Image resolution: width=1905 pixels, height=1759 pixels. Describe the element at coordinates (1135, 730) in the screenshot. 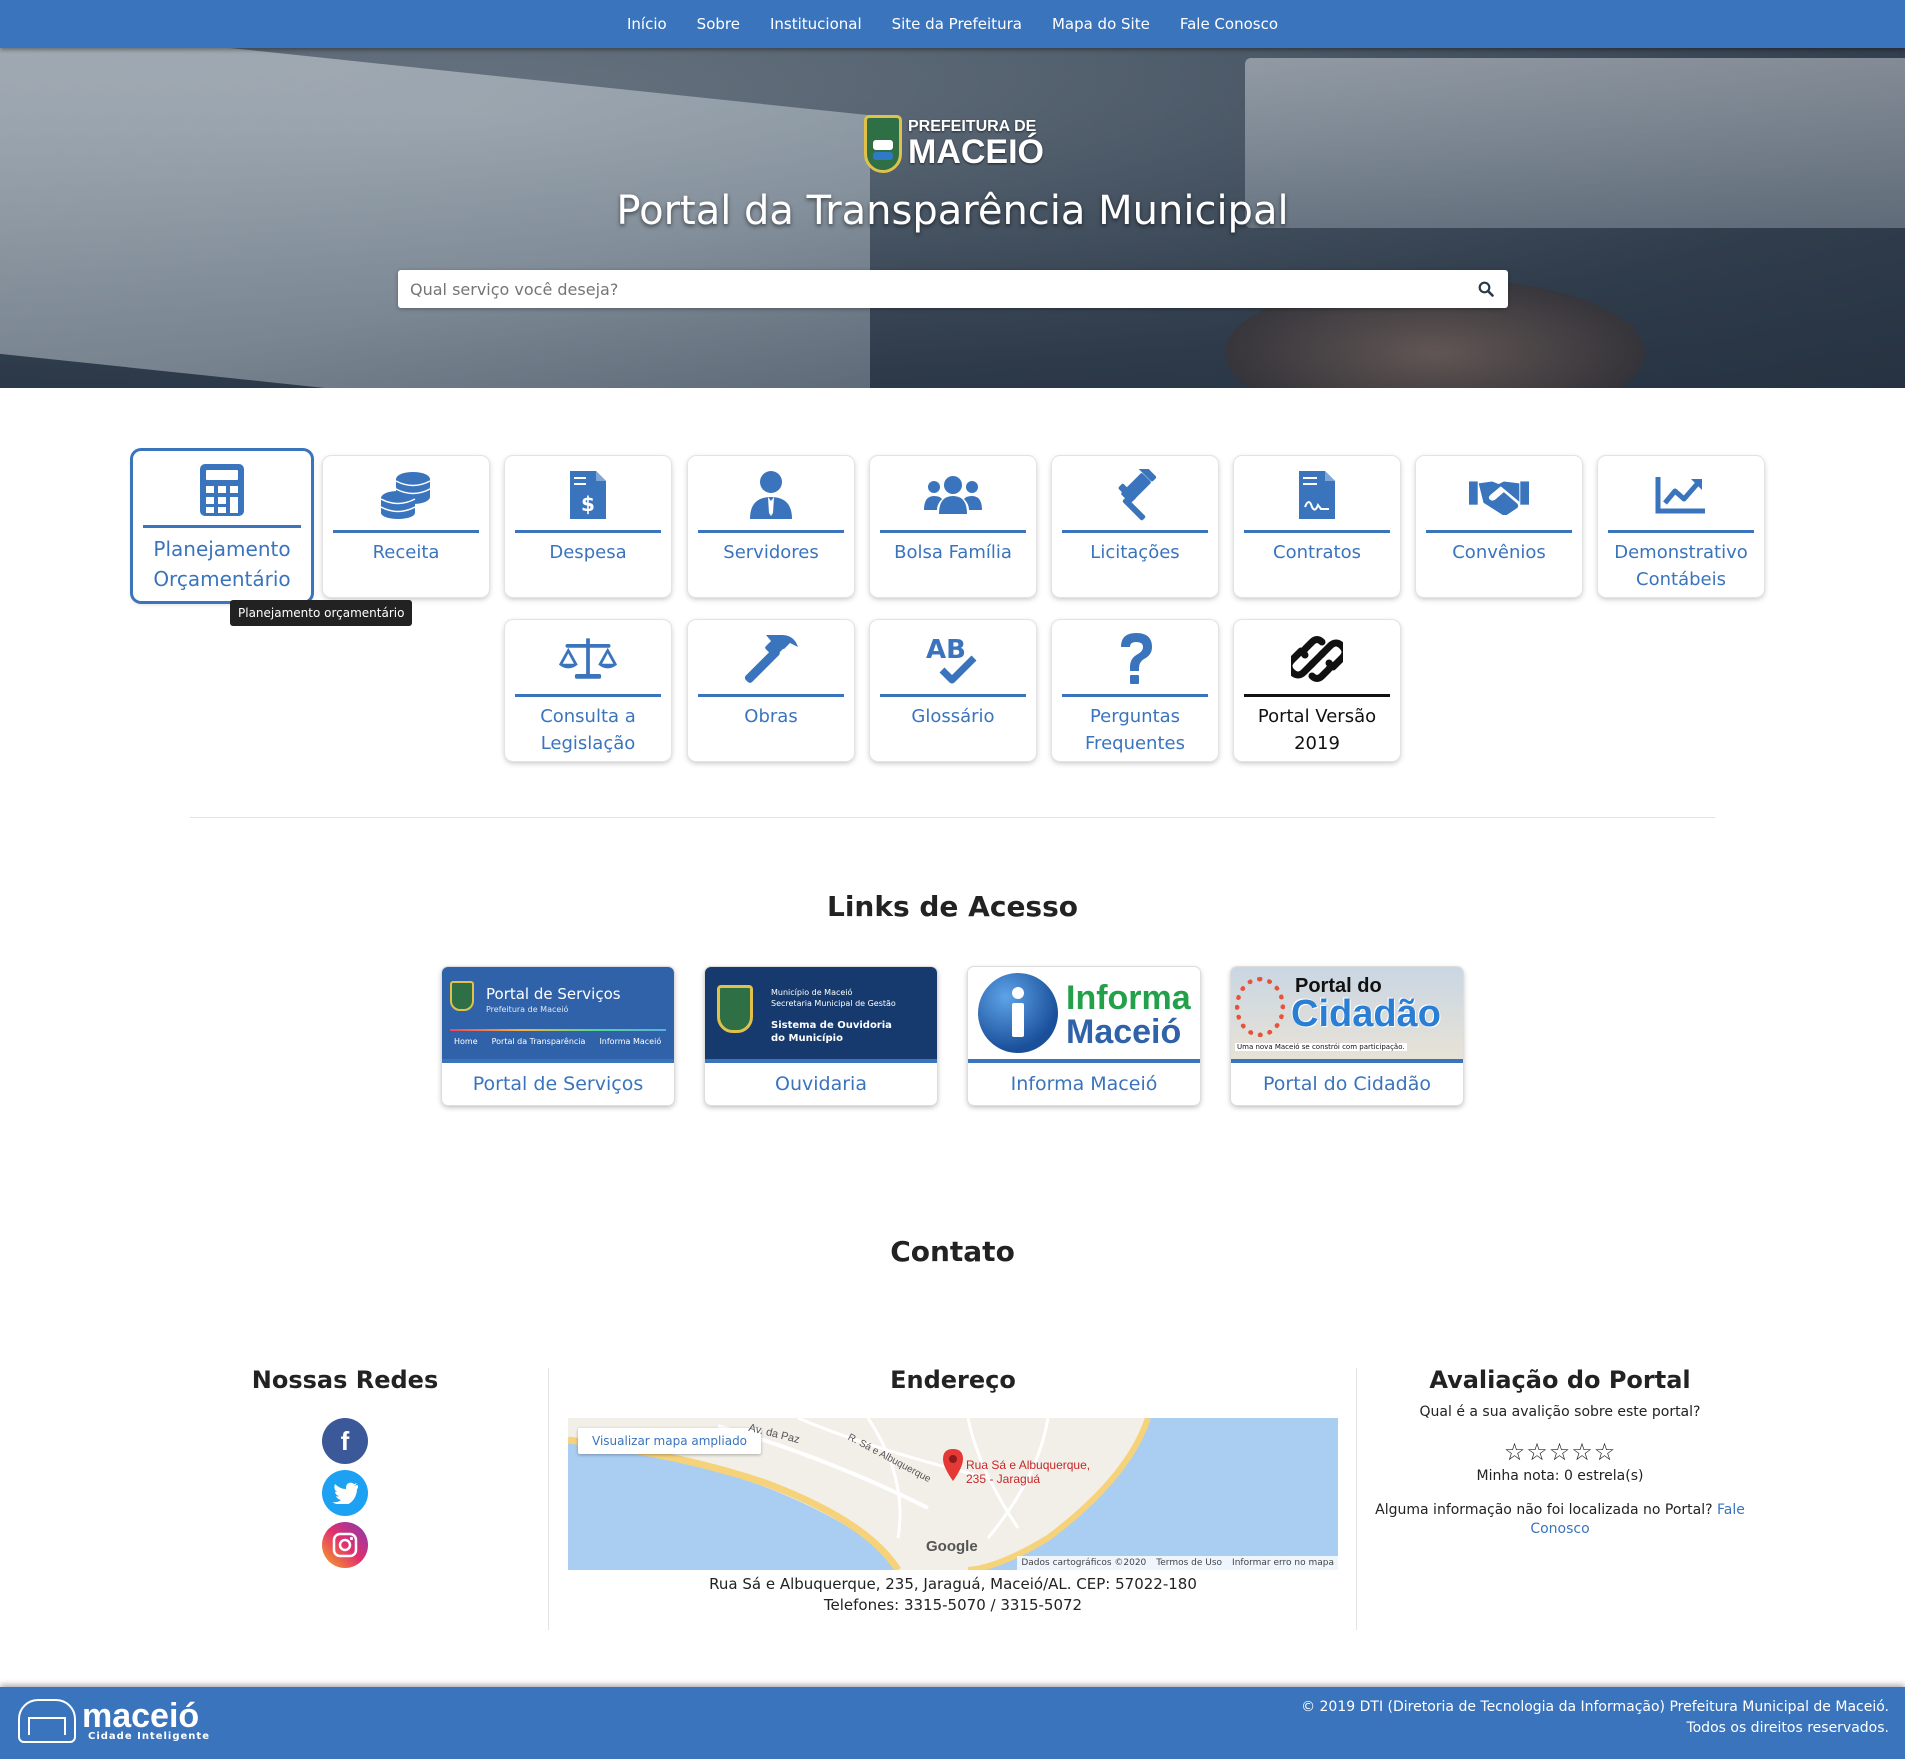

I see `tile-label: Perguntas Frequentes` at that location.